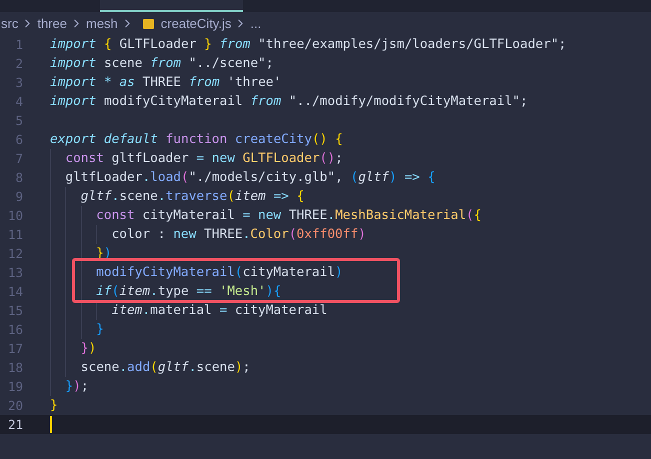  What do you see at coordinates (14, 386) in the screenshot?
I see `line-number: 19` at bounding box center [14, 386].